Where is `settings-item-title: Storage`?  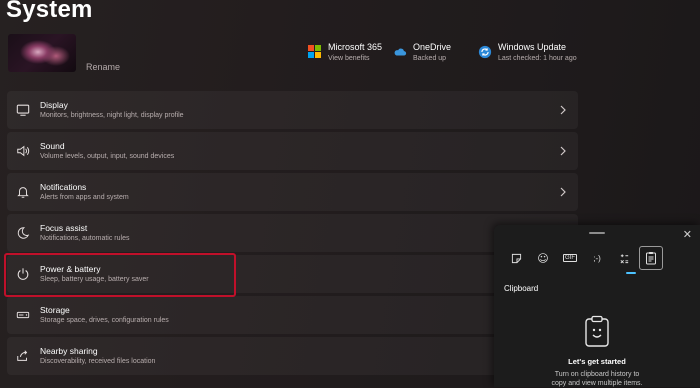 settings-item-title: Storage is located at coordinates (55, 309).